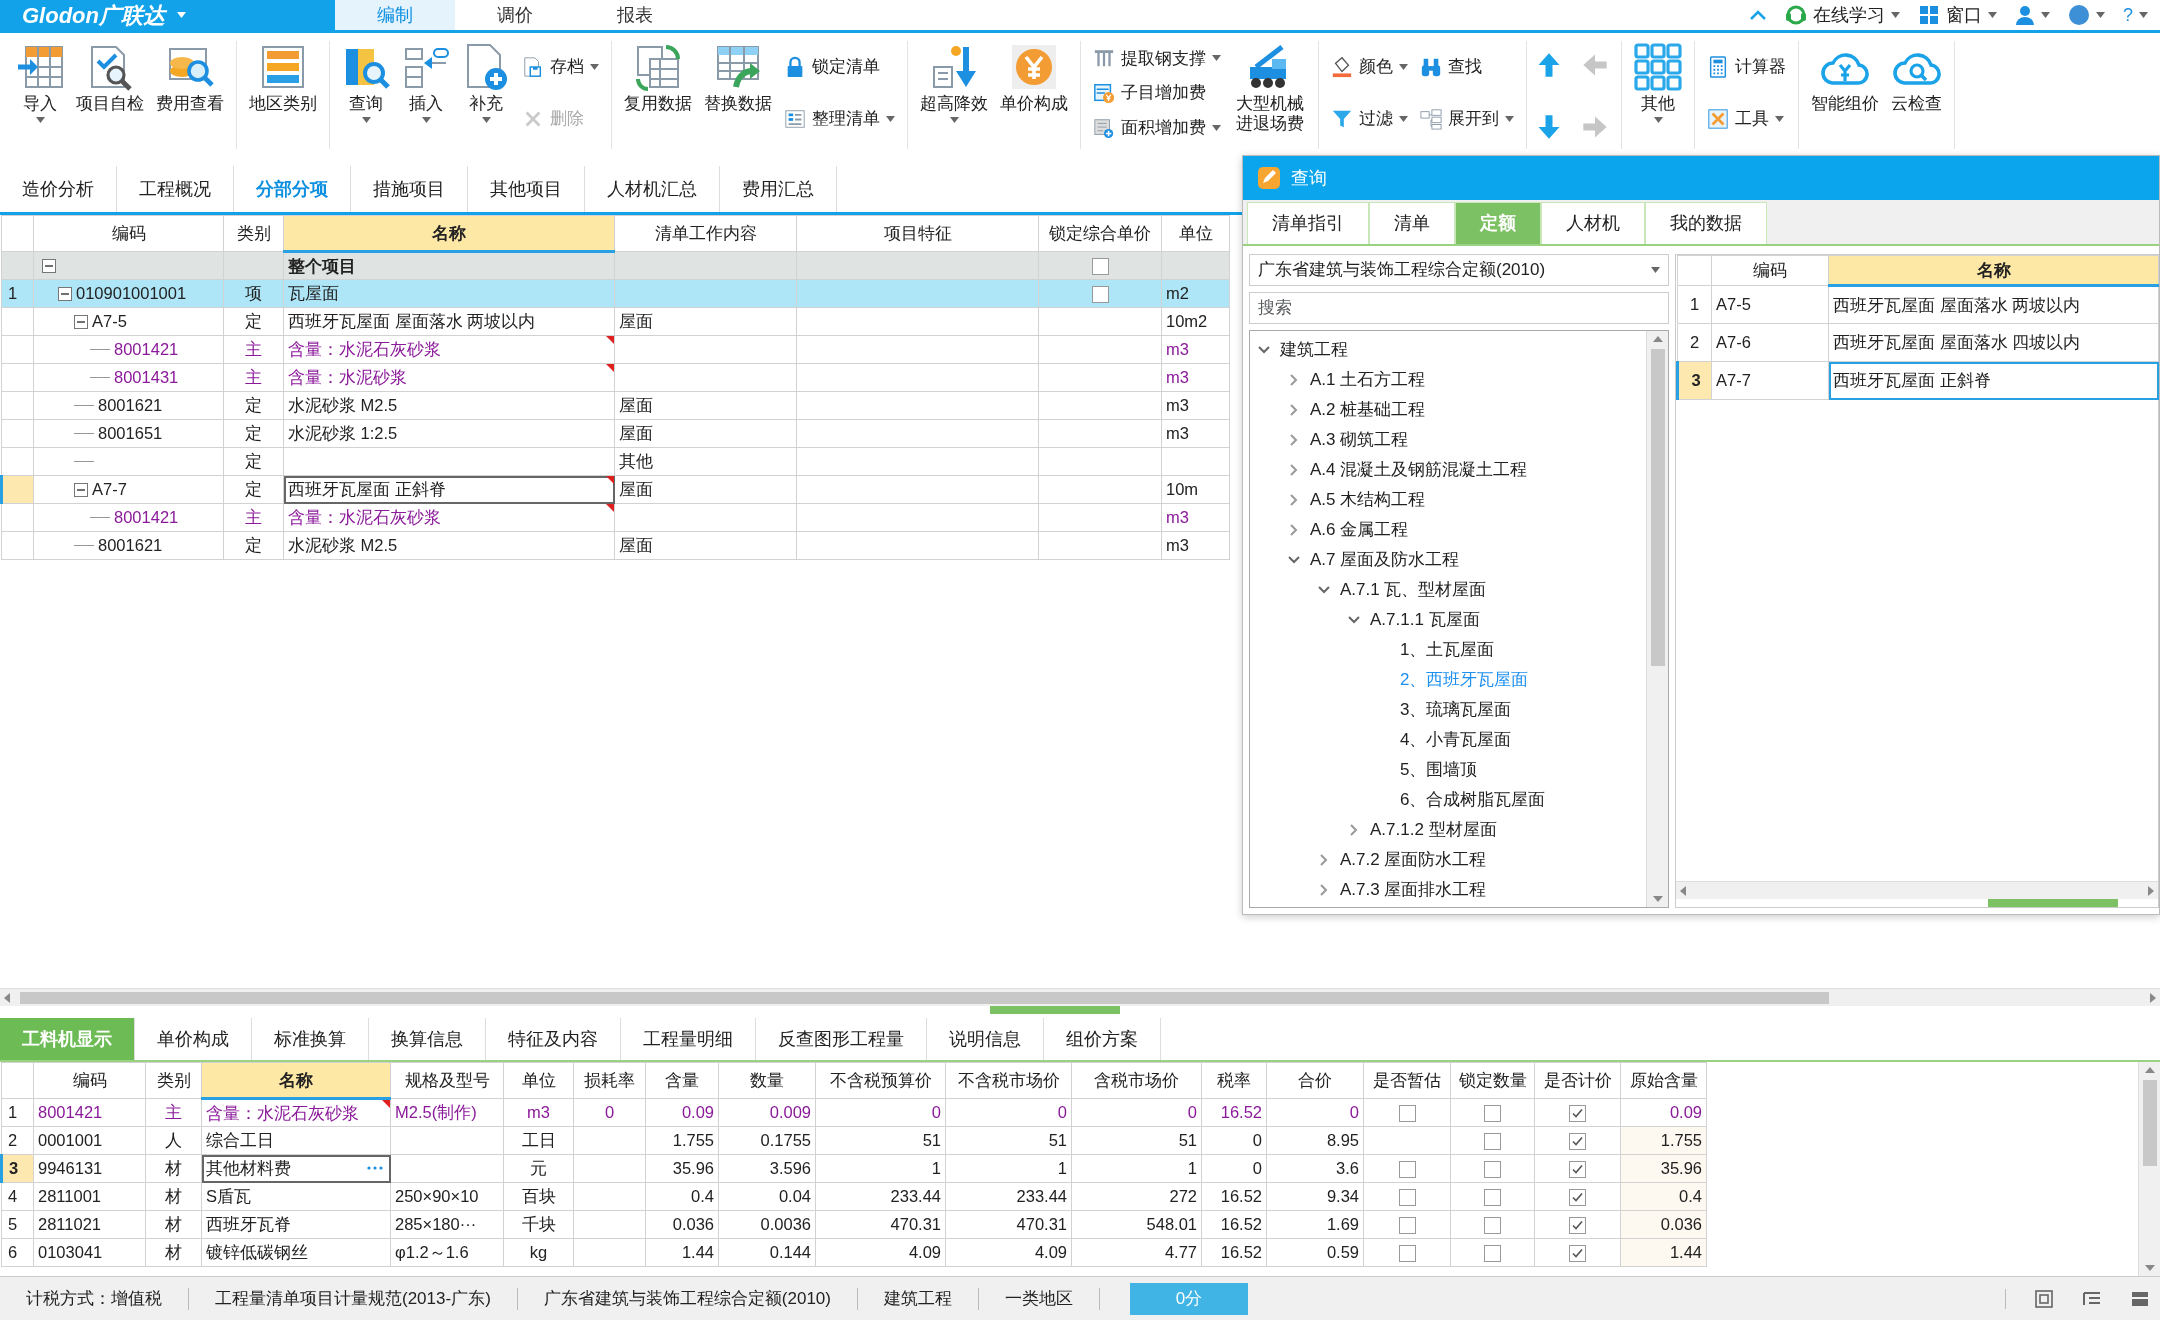 This screenshot has width=2160, height=1320. What do you see at coordinates (1270, 95) in the screenshot?
I see `toolbar-button: 大型机械进退场费` at bounding box center [1270, 95].